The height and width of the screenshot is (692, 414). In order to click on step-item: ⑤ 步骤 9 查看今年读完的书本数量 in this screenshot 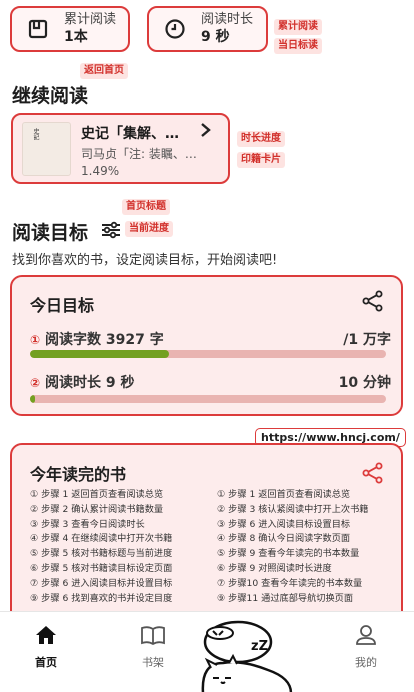, I will do `click(288, 554)`.